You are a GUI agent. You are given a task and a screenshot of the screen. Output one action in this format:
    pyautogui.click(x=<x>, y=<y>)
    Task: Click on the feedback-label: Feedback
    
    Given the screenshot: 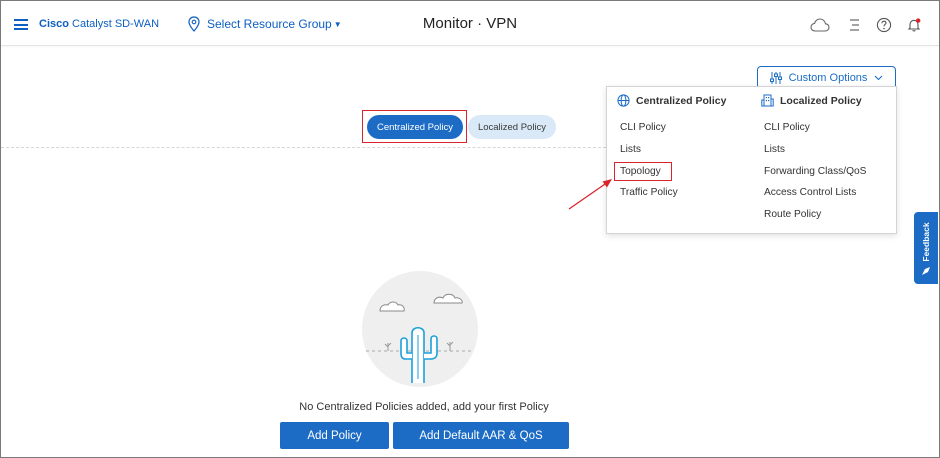 What is the action you would take?
    pyautogui.click(x=926, y=242)
    